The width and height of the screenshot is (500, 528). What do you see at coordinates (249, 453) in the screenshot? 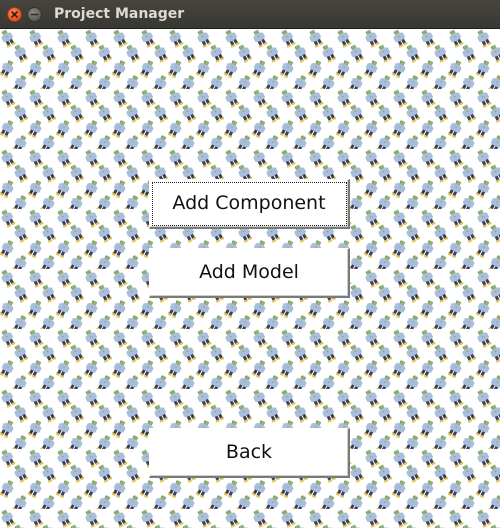
I see `back-button: Back` at bounding box center [249, 453].